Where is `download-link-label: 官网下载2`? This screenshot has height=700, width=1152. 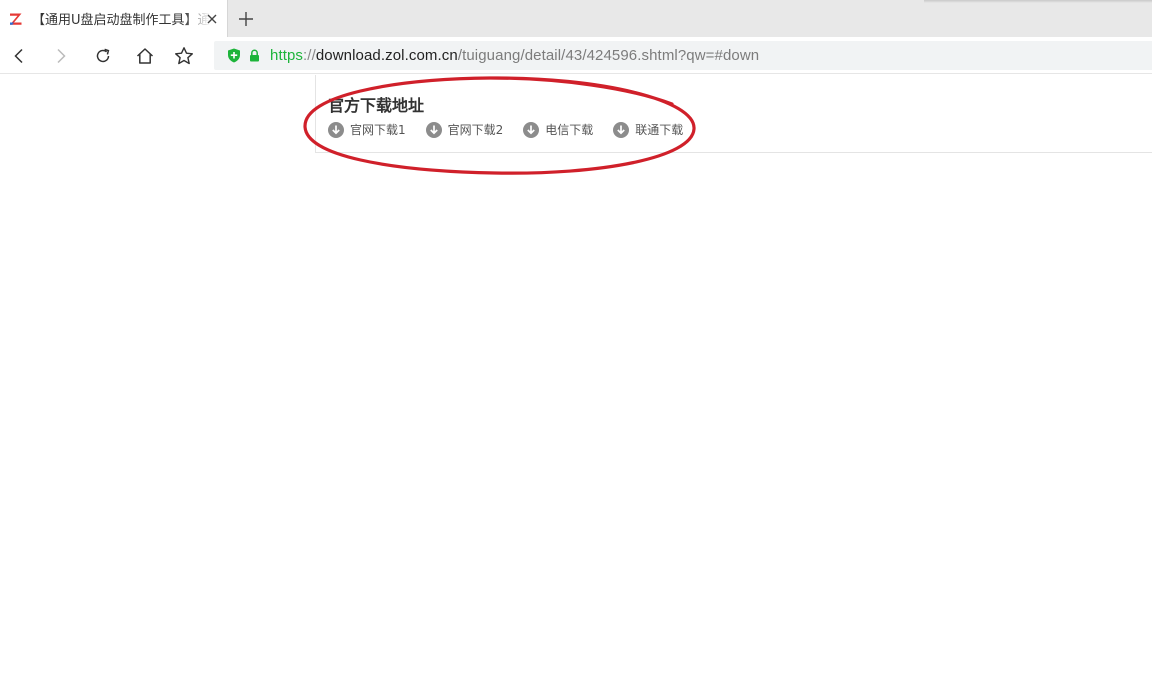 download-link-label: 官网下载2 is located at coordinates (475, 130).